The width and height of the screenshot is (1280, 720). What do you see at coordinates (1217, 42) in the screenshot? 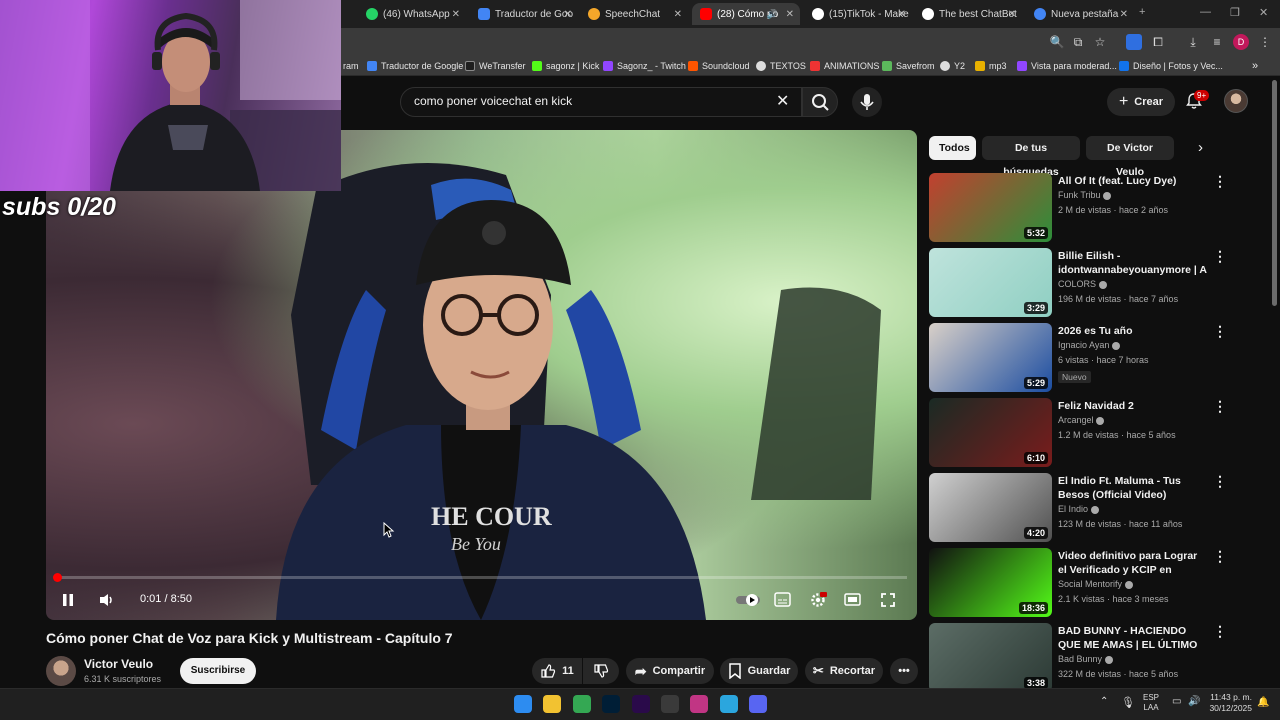
I see `media-controls-icon: ≡` at bounding box center [1217, 42].